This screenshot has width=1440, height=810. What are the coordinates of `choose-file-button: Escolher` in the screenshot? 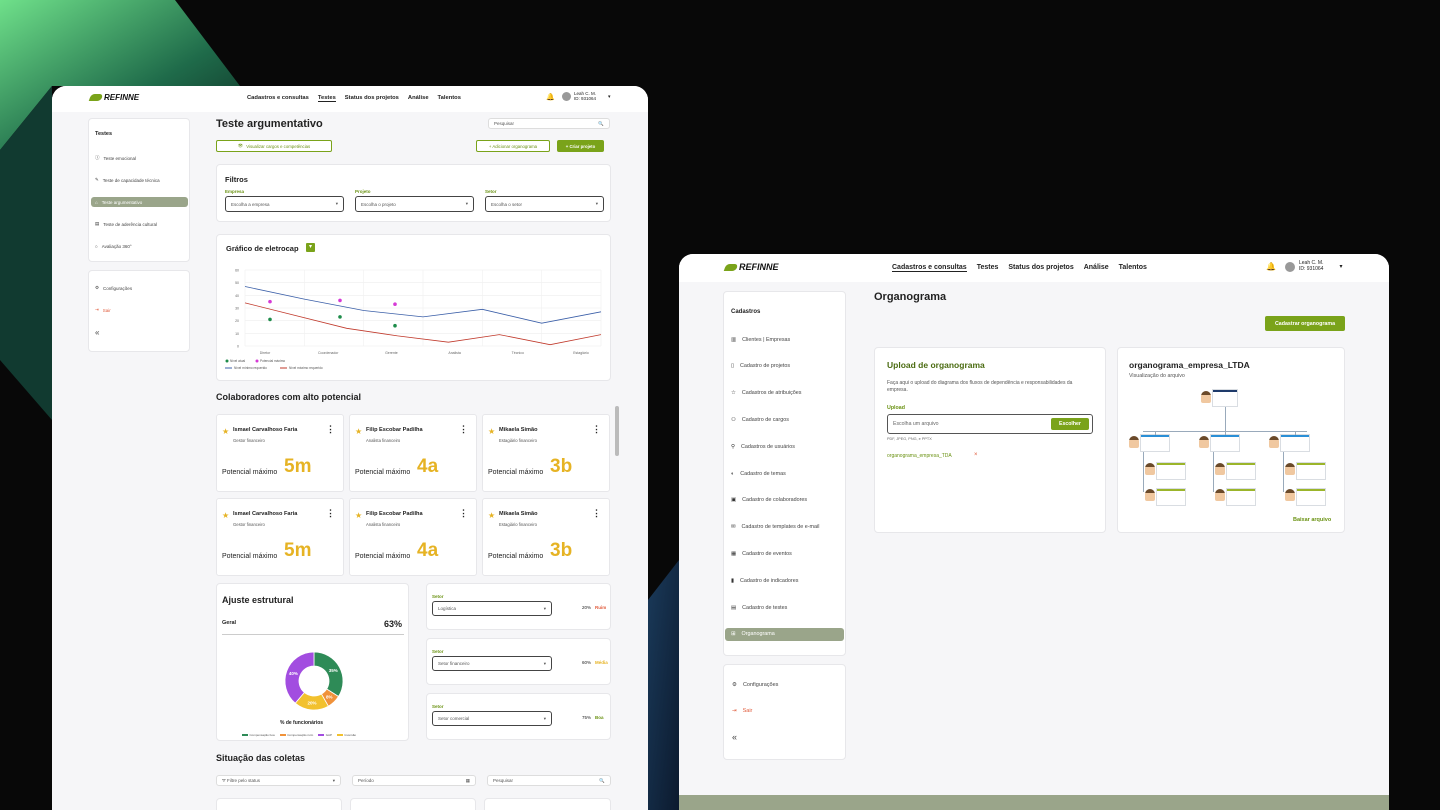 It's located at (1070, 424).